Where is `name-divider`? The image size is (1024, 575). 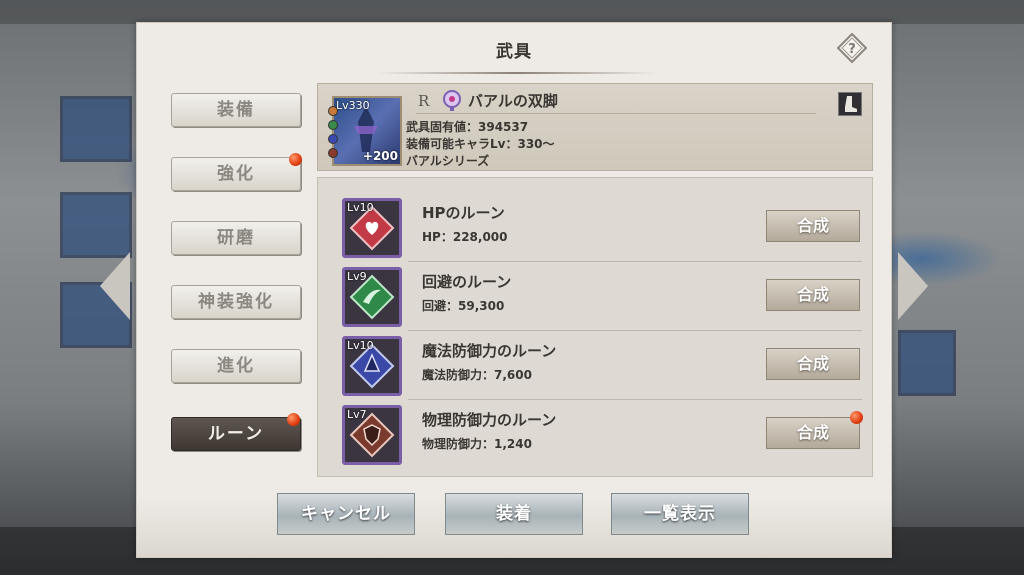 name-divider is located at coordinates (616, 113).